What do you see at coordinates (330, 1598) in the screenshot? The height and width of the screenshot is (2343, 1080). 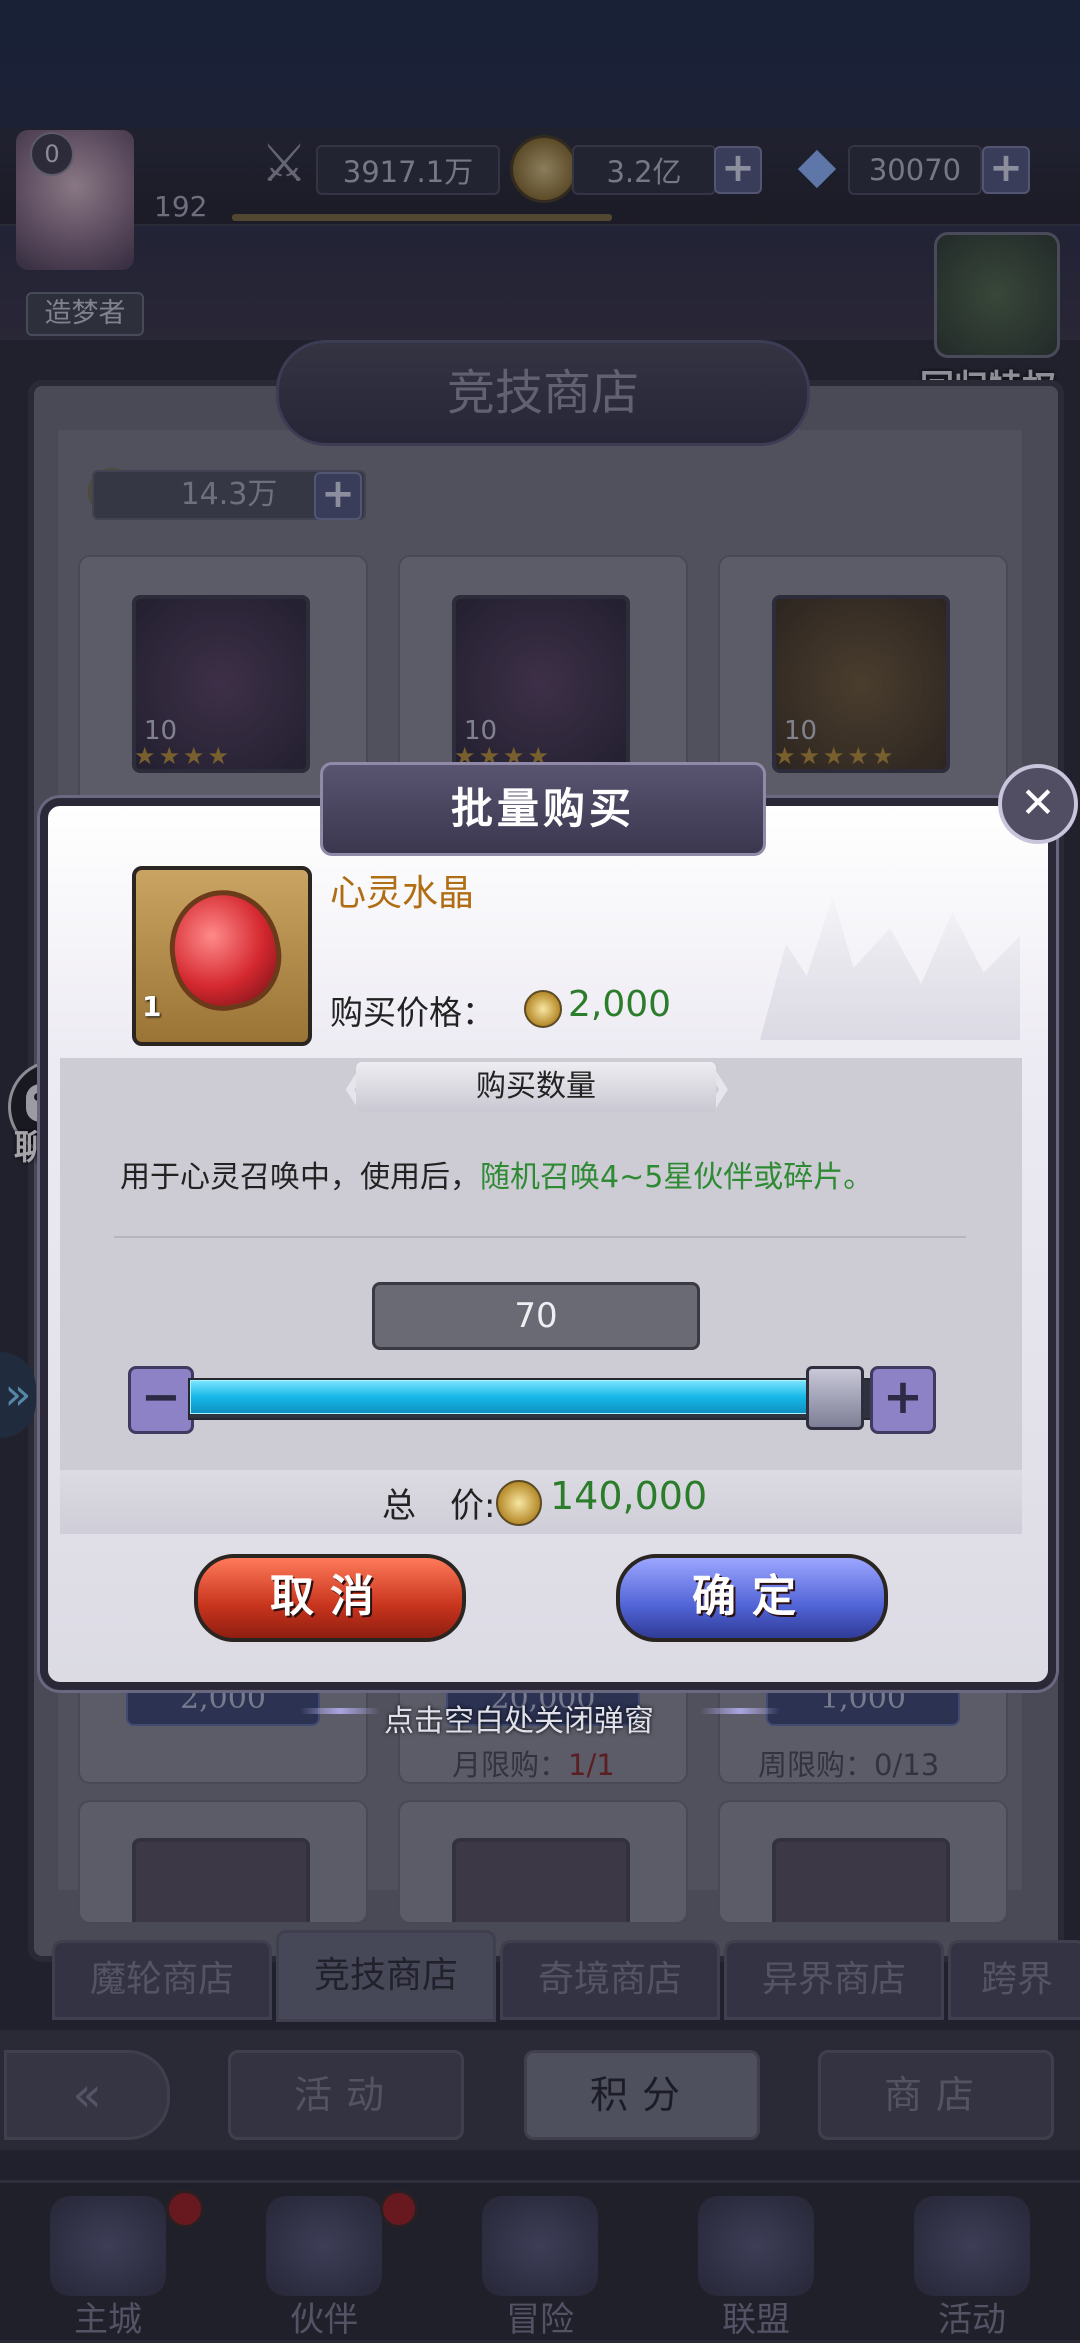 I see `cancel-button: 取消` at bounding box center [330, 1598].